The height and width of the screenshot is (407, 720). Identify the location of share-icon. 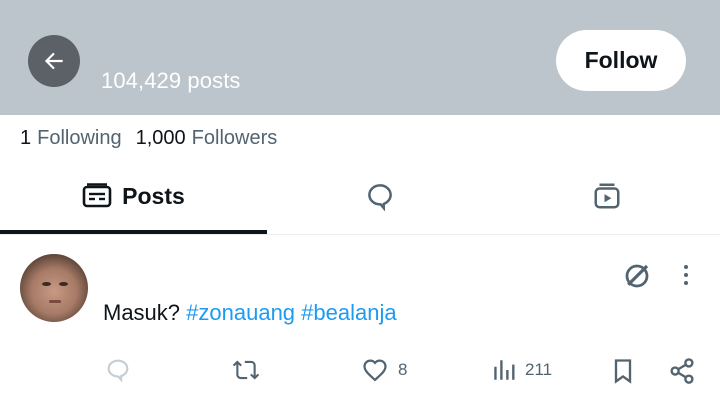
(682, 371).